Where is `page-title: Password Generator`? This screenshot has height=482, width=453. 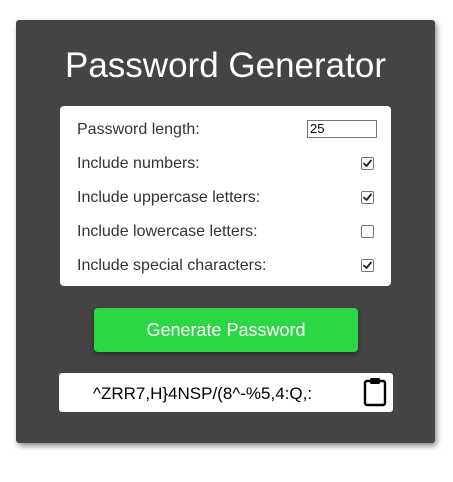
page-title: Password Generator is located at coordinates (225, 65).